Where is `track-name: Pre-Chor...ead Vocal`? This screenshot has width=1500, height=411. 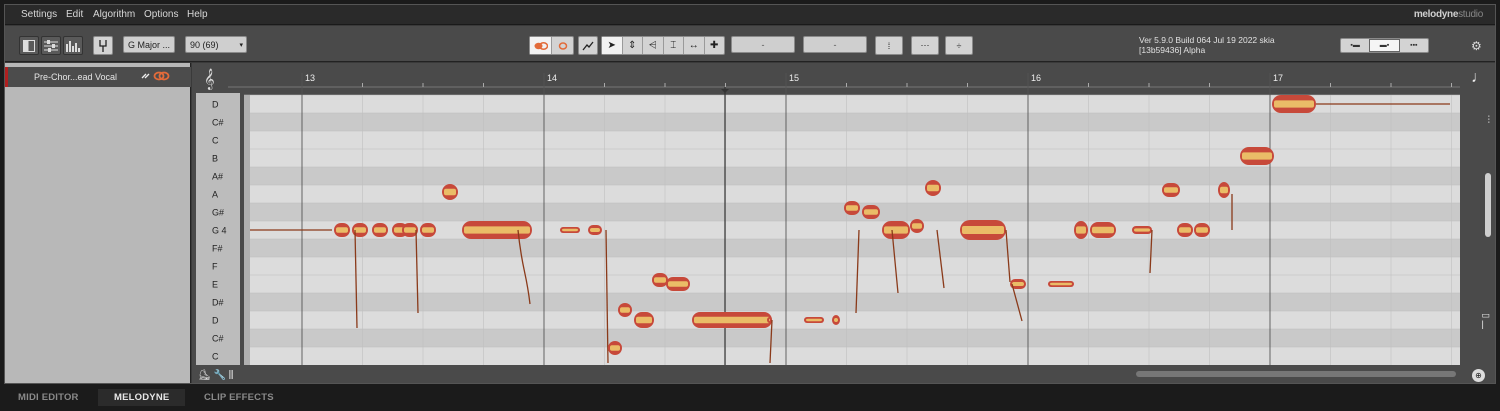
track-name: Pre-Chor...ead Vocal is located at coordinates (76, 77).